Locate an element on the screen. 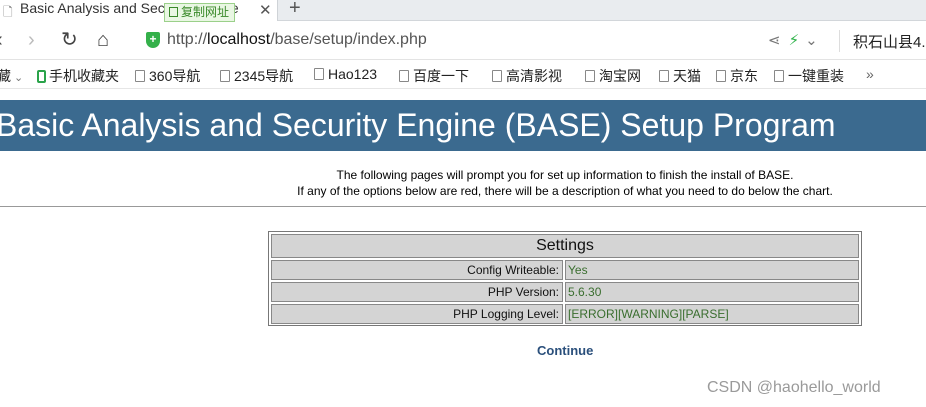 The height and width of the screenshot is (407, 926). horizontal-divider is located at coordinates (463, 206).